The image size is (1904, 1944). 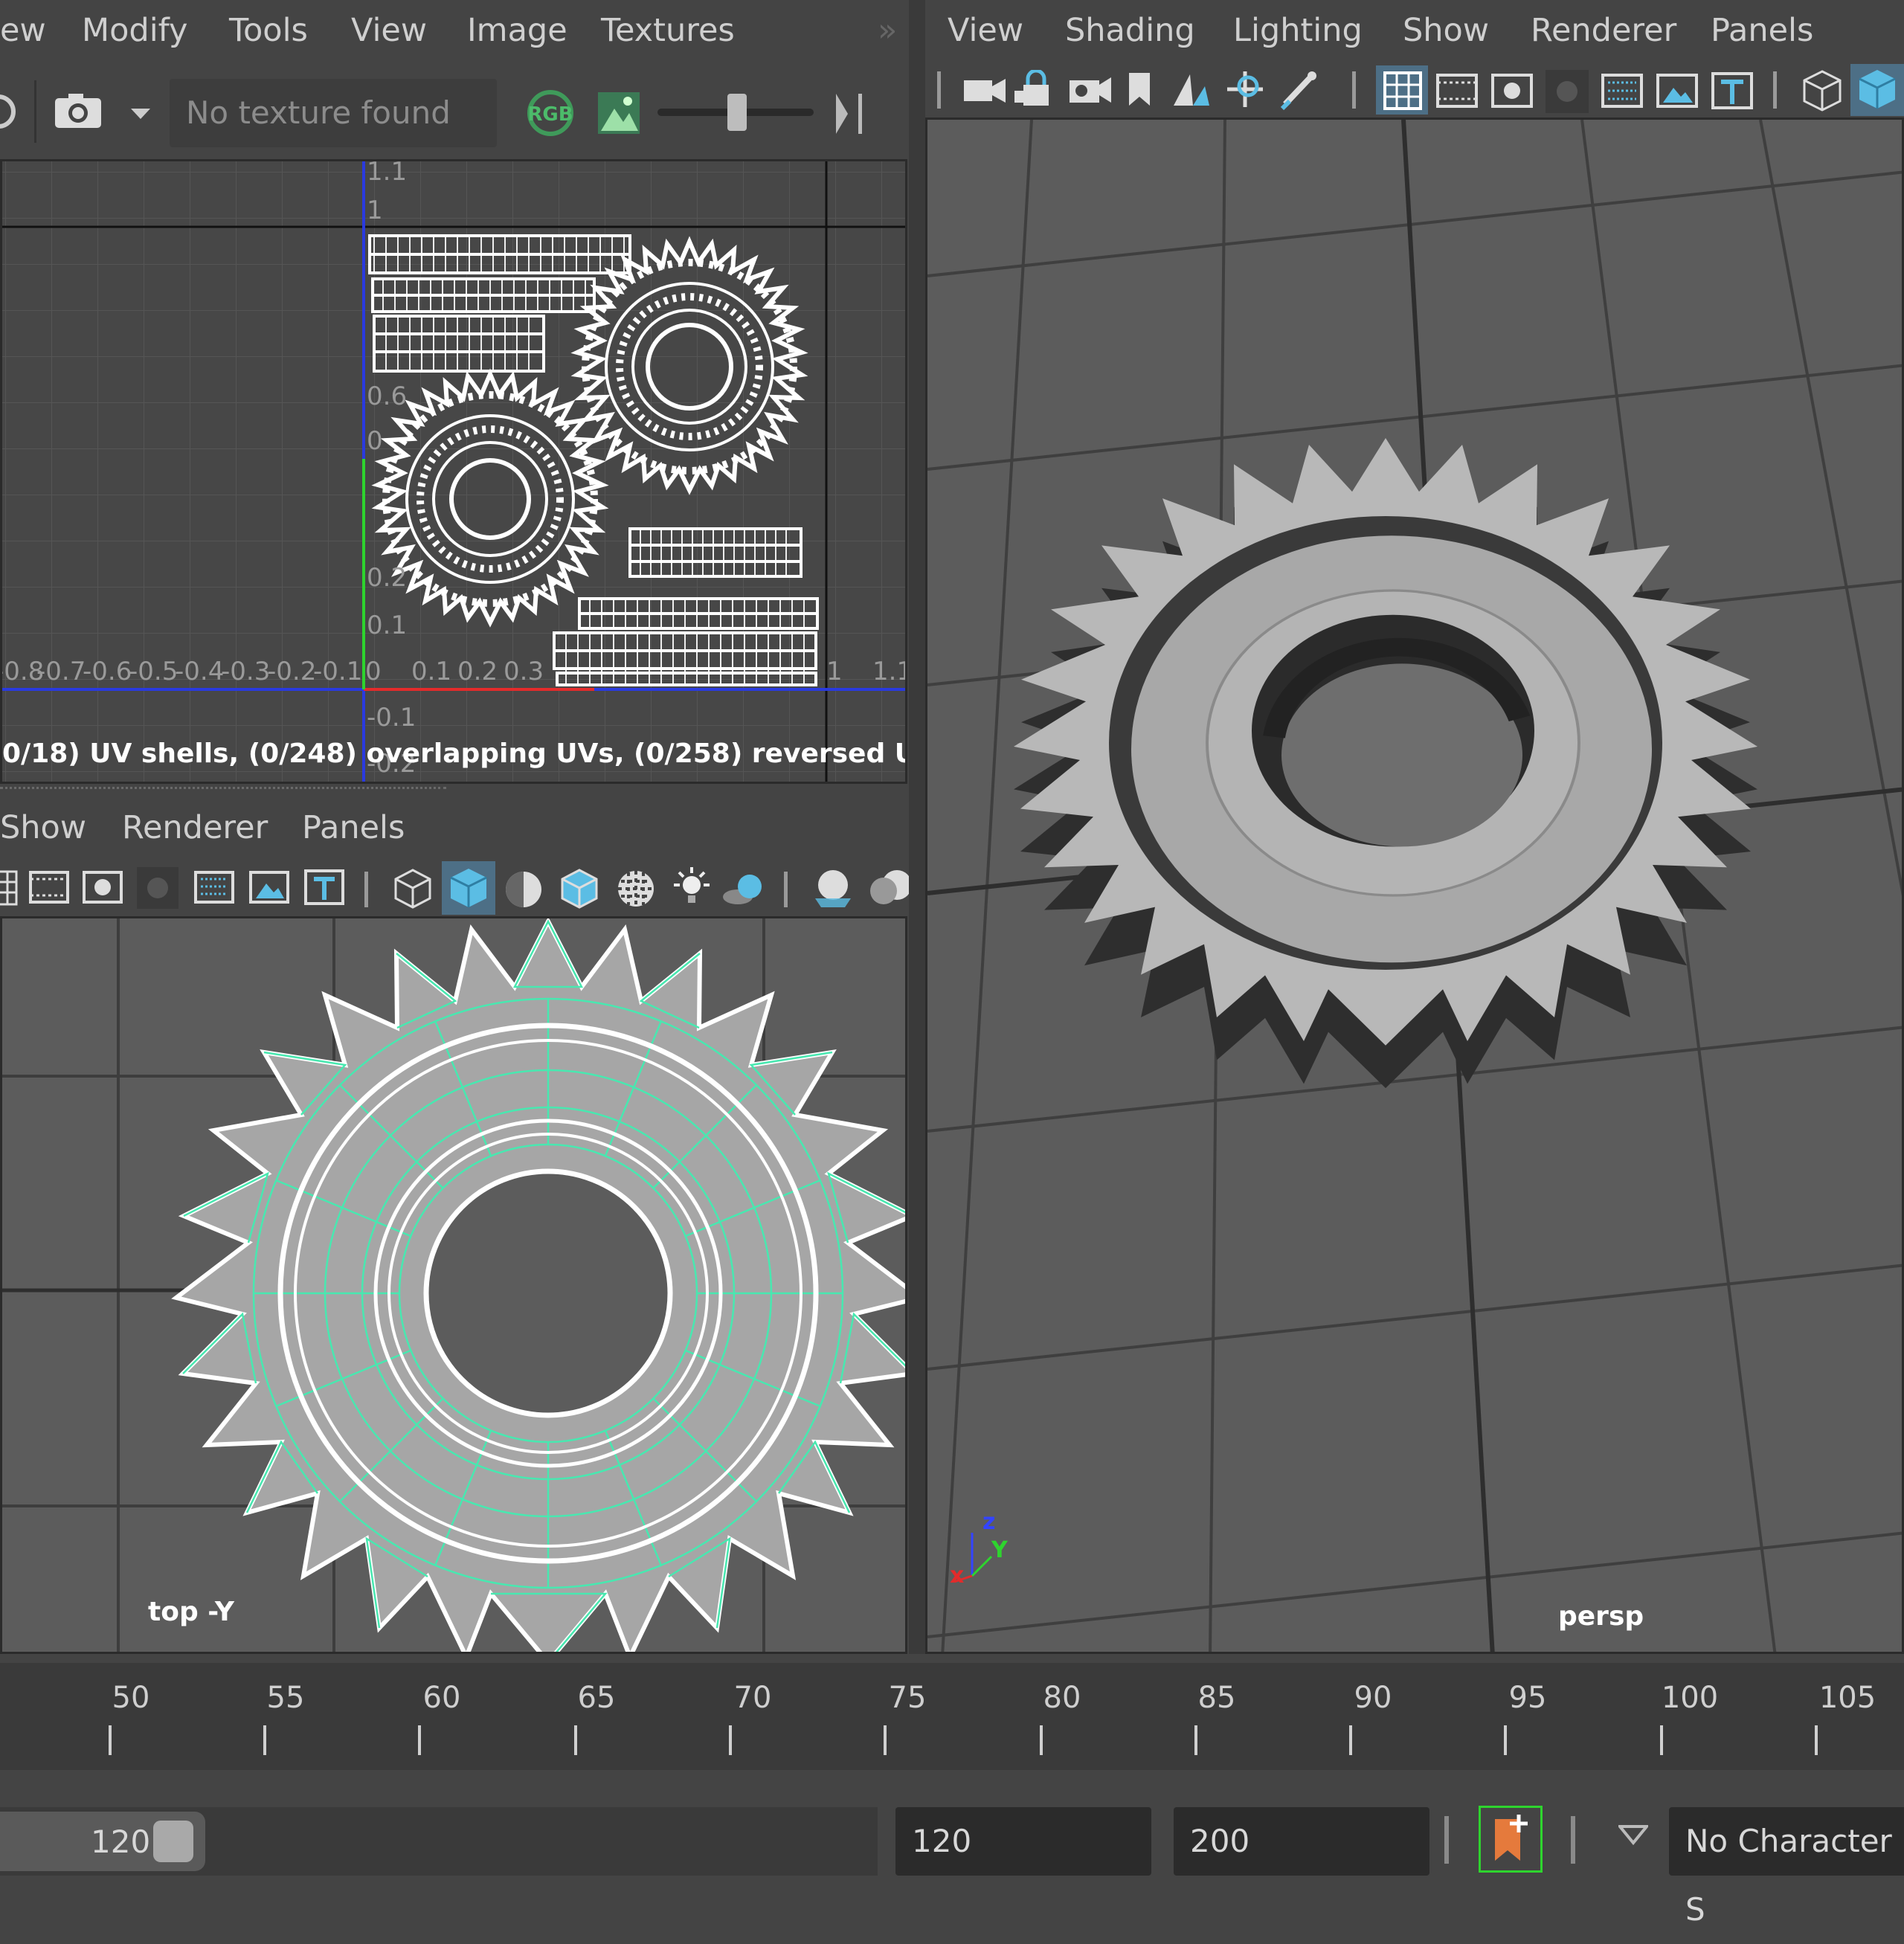 What do you see at coordinates (268, 30) in the screenshot?
I see `uv-menu-tools: Tools` at bounding box center [268, 30].